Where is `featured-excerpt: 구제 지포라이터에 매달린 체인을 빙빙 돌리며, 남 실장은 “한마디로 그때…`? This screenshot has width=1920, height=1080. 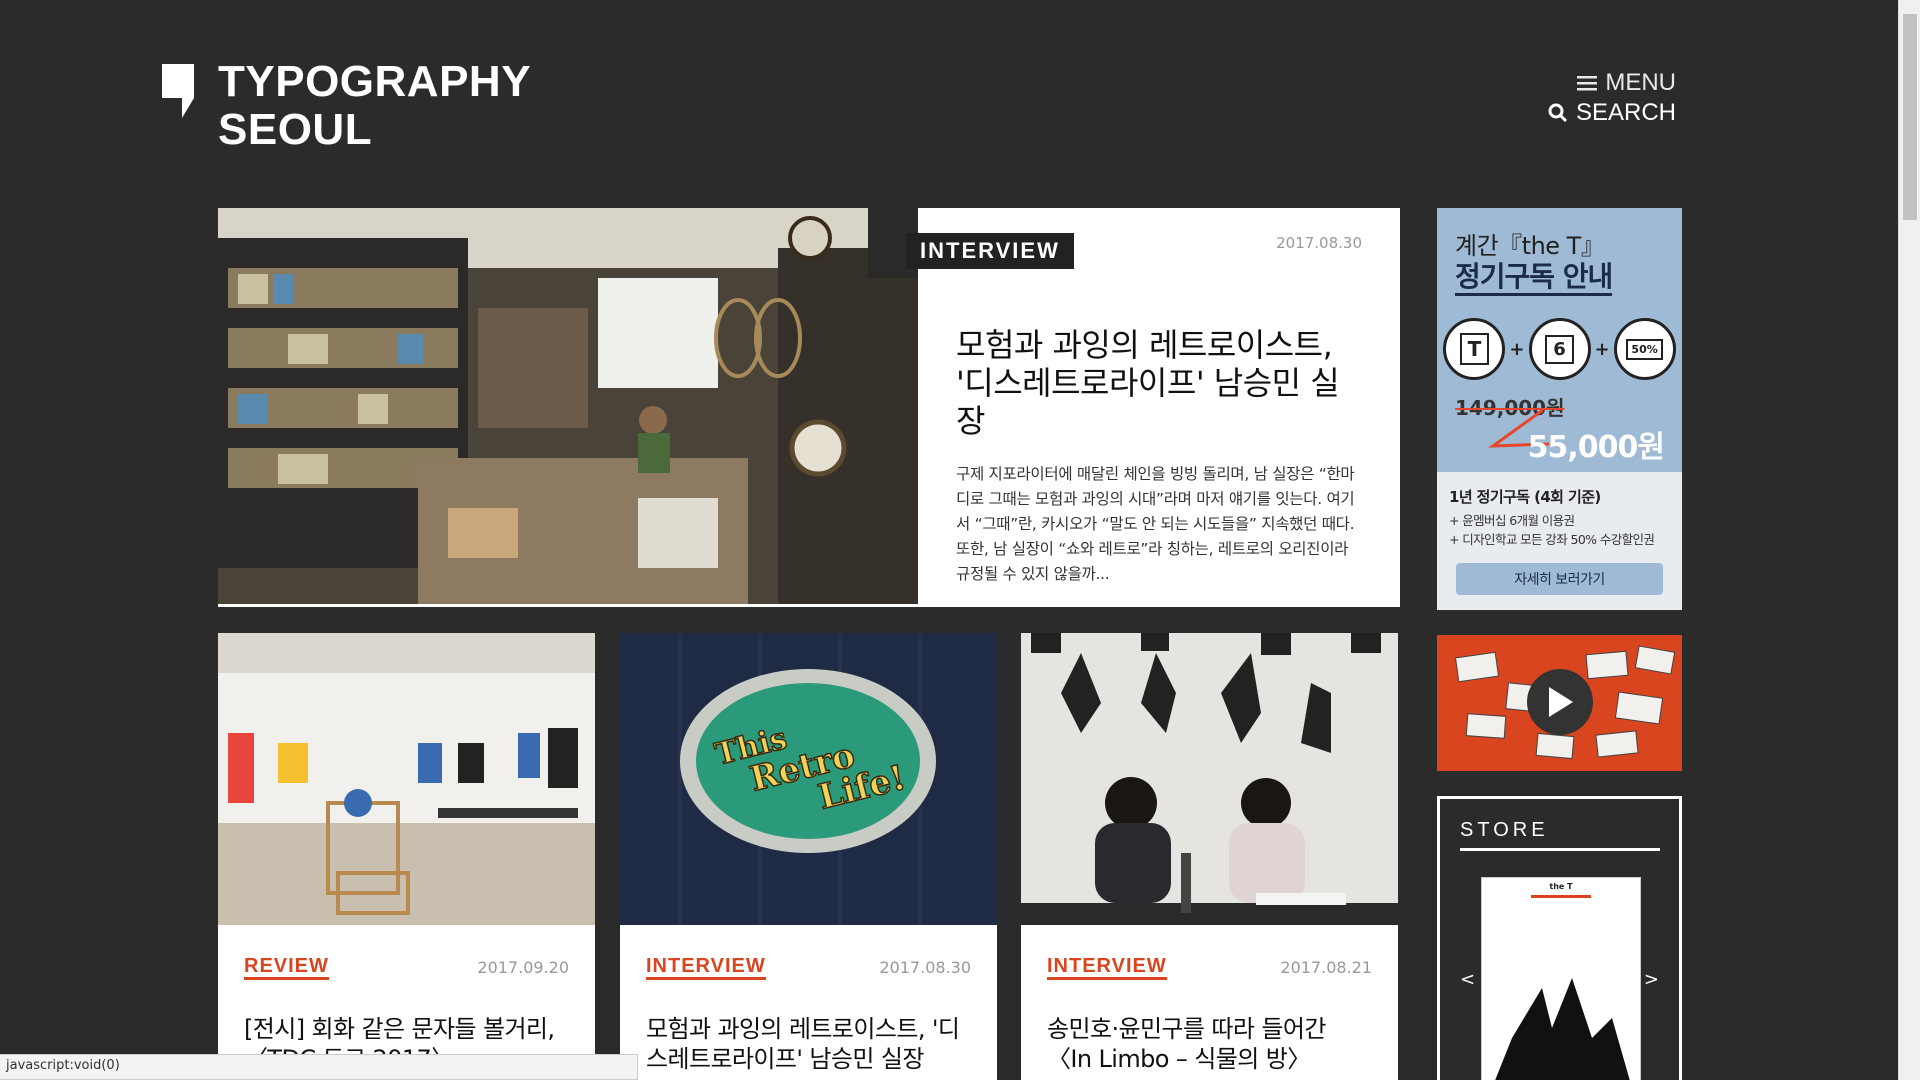 featured-excerpt: 구제 지포라이터에 매달린 체인을 빙빙 돌리며, 남 실장은 “한마디로 그때… is located at coordinates (1155, 524).